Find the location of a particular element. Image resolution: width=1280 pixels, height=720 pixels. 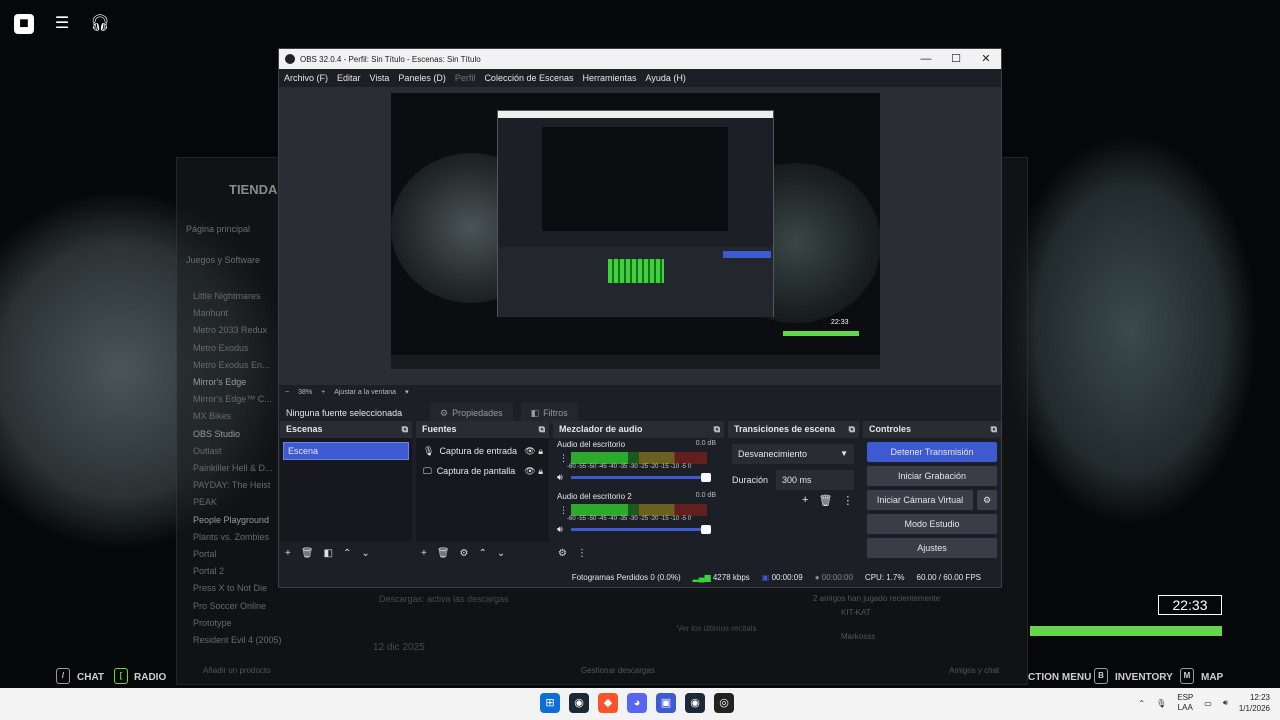

list-item: MX Bikes is located at coordinates (237, 416).